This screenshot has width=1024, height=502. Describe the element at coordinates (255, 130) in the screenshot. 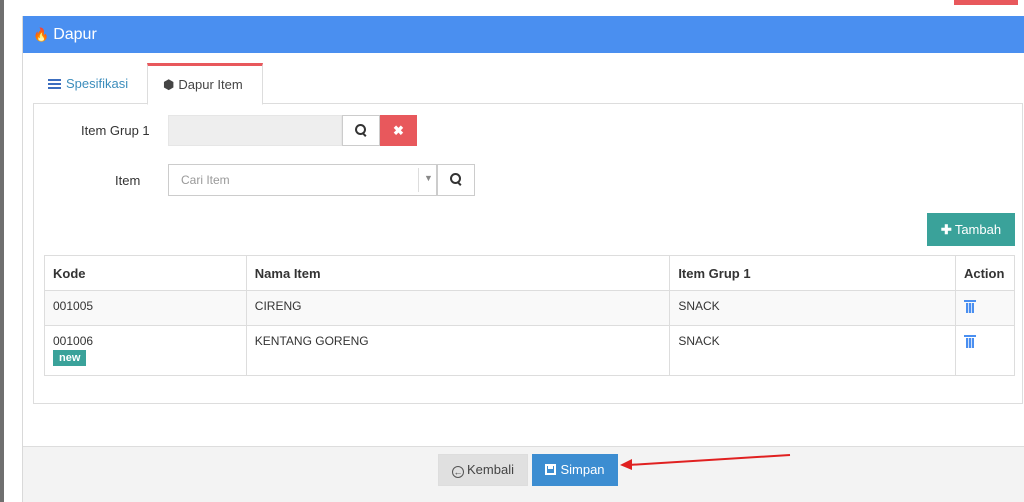

I see `item-grup-input` at that location.